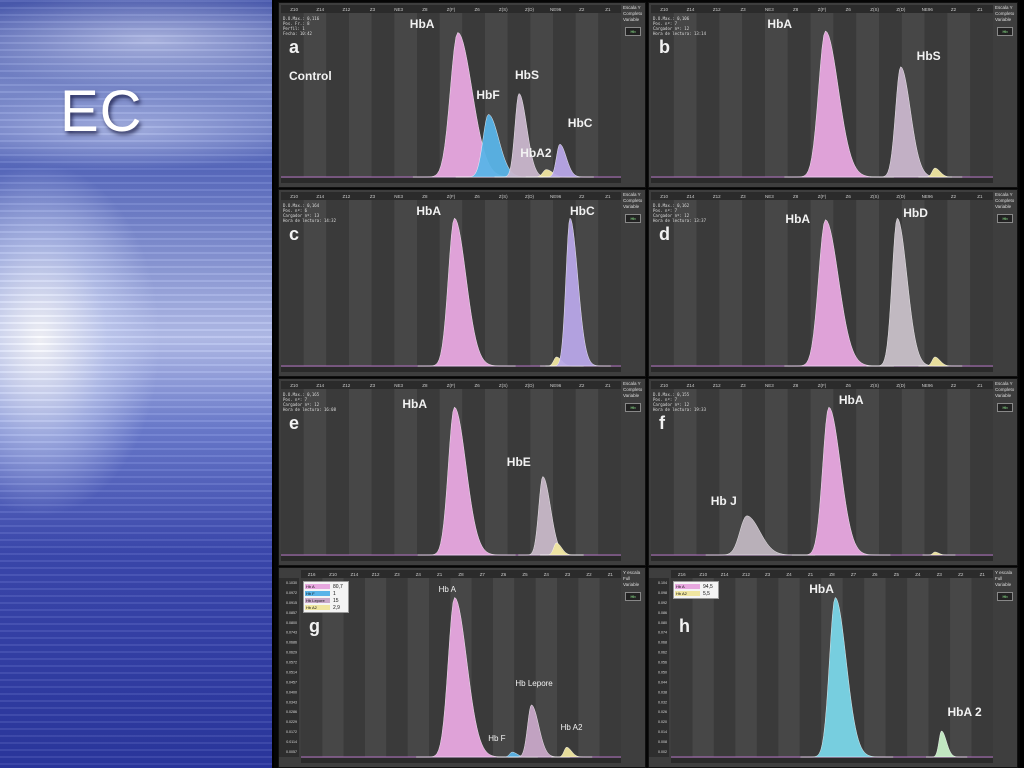 The image size is (1024, 768). Describe the element at coordinates (291, 623) in the screenshot. I see `y-tick-label: 0.0800` at that location.